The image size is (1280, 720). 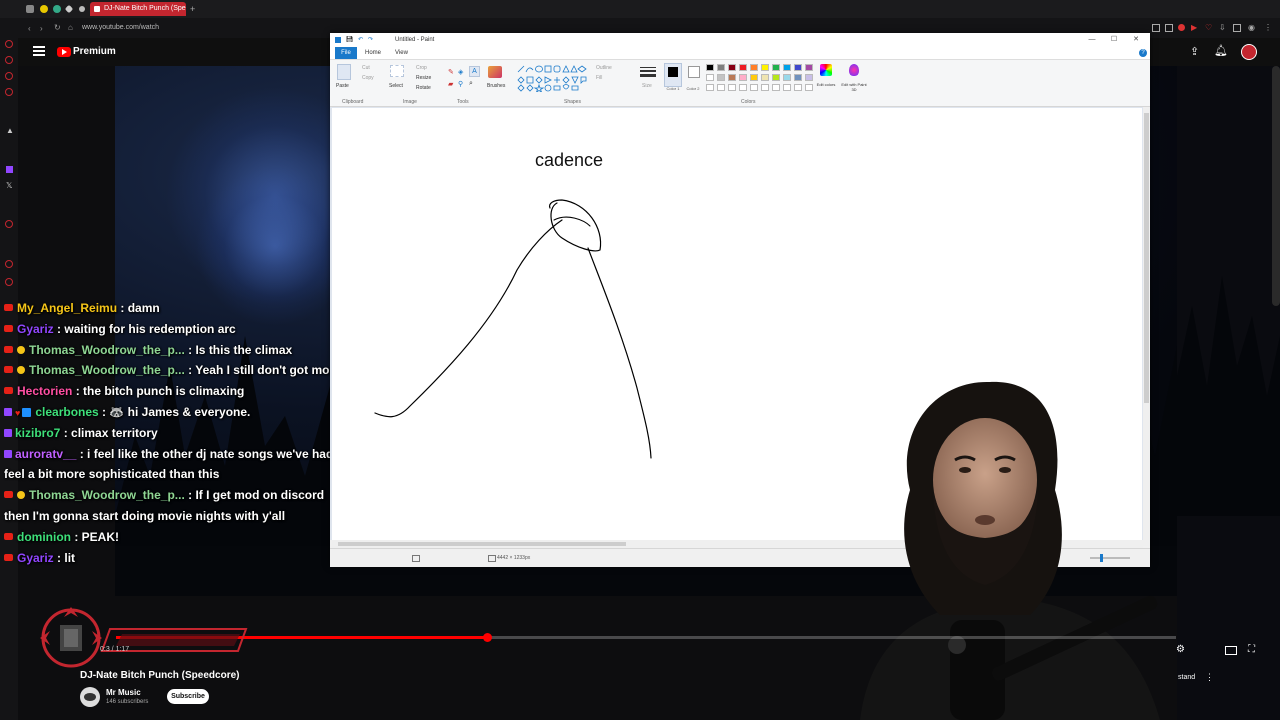 I want to click on subscribe-button: Subscribe, so click(x=188, y=696).